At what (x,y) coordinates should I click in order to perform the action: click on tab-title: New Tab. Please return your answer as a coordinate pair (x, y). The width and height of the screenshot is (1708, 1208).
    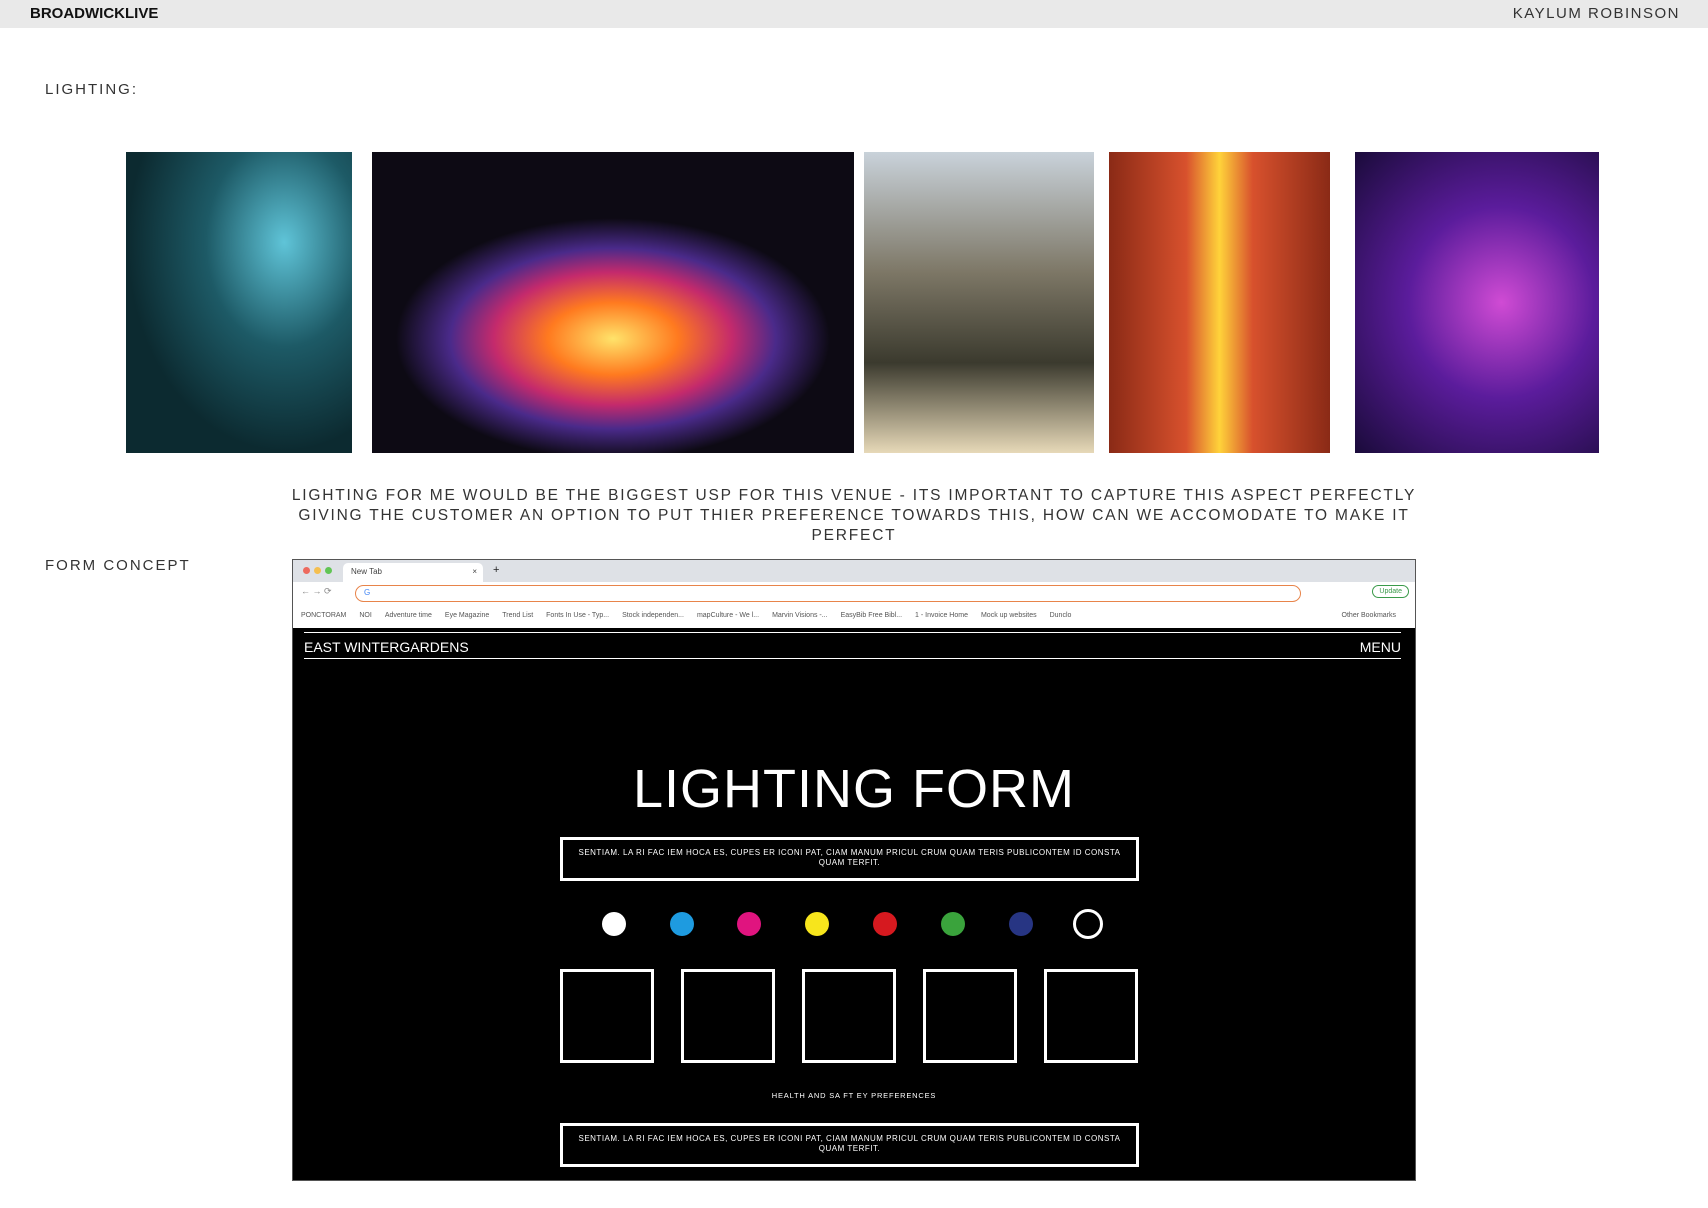
    Looking at the image, I should click on (366, 571).